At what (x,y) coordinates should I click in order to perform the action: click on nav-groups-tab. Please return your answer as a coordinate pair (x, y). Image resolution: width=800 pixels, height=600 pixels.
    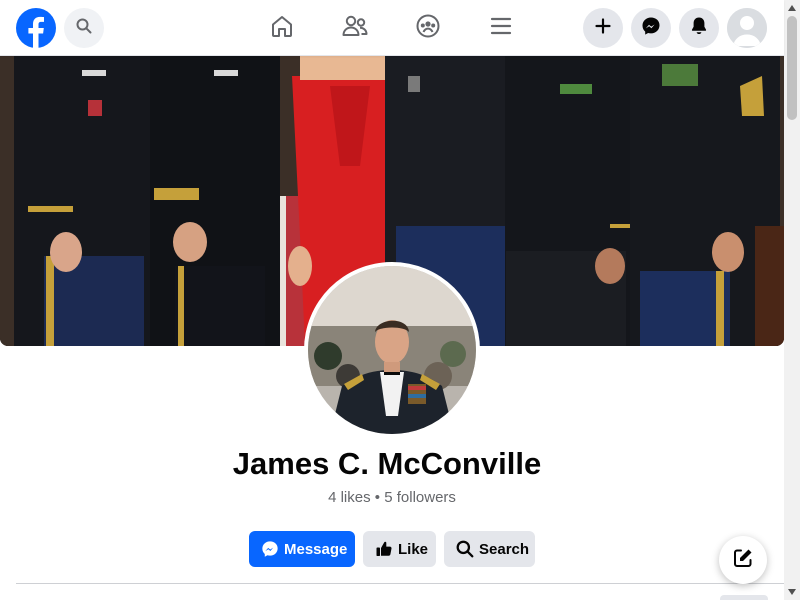
    Looking at the image, I should click on (428, 28).